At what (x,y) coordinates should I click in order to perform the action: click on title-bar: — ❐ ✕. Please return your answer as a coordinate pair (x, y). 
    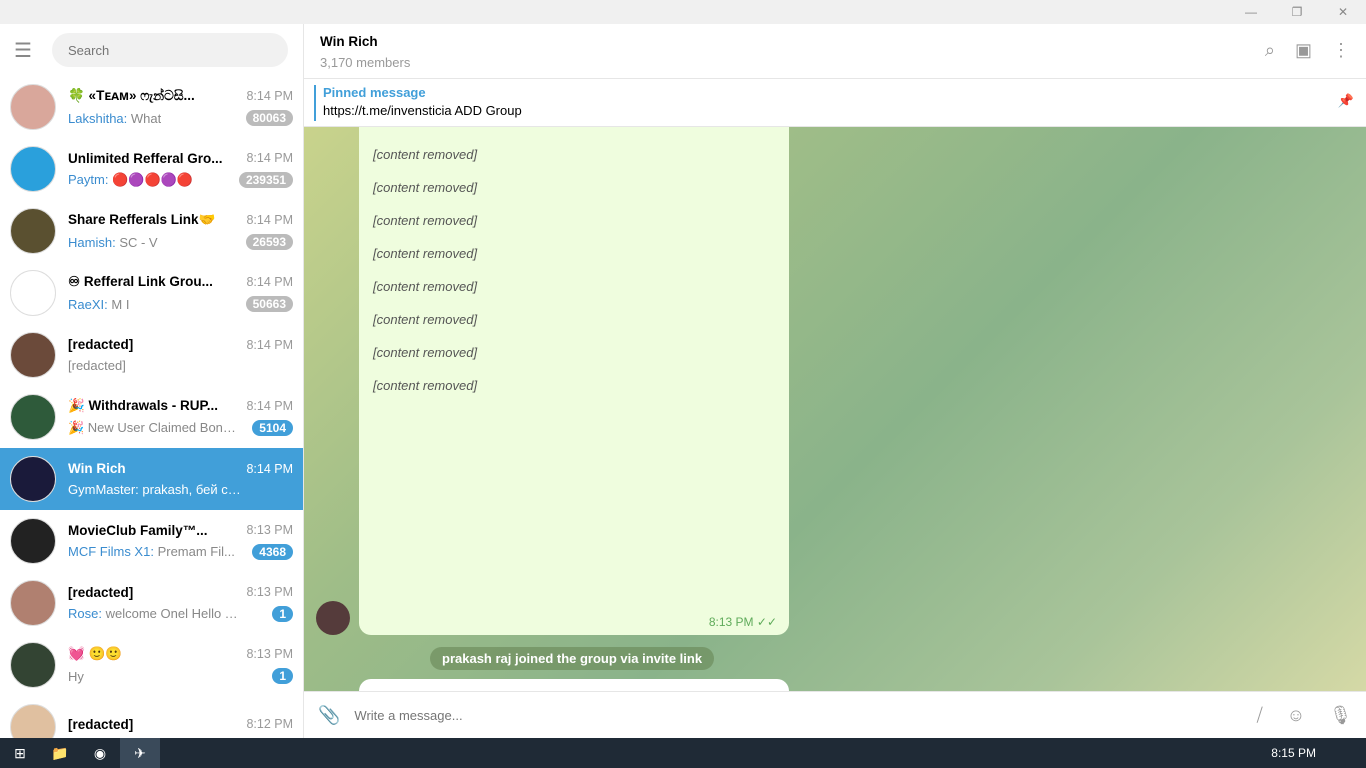
    Looking at the image, I should click on (683, 12).